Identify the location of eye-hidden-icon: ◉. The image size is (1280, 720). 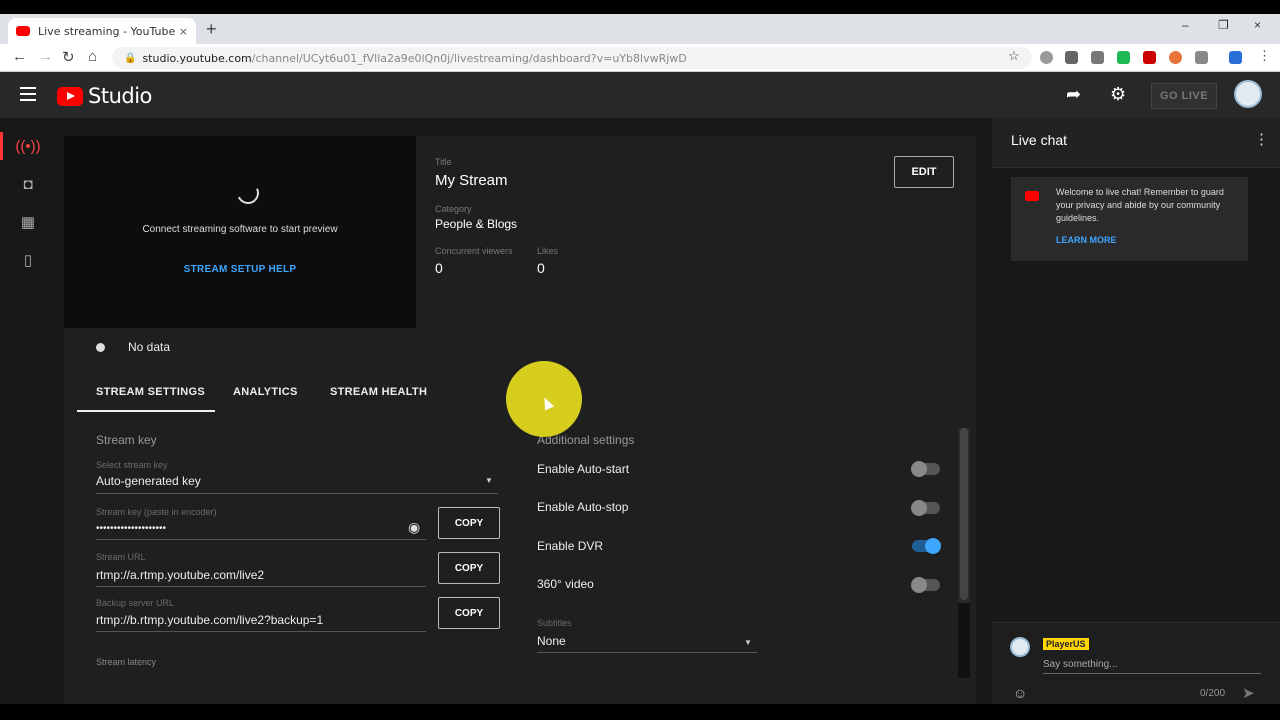
(414, 527).